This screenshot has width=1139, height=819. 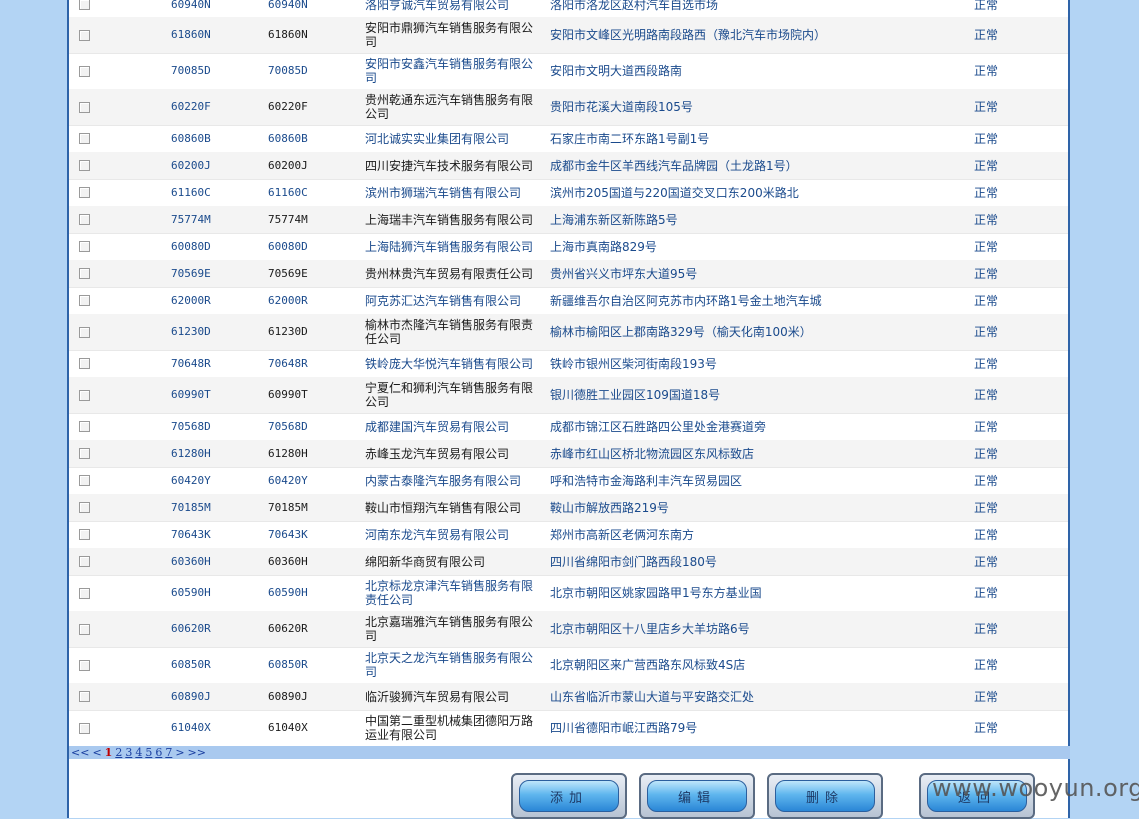 I want to click on dealer-address-cell: 上海市真南路829号, so click(x=603, y=246).